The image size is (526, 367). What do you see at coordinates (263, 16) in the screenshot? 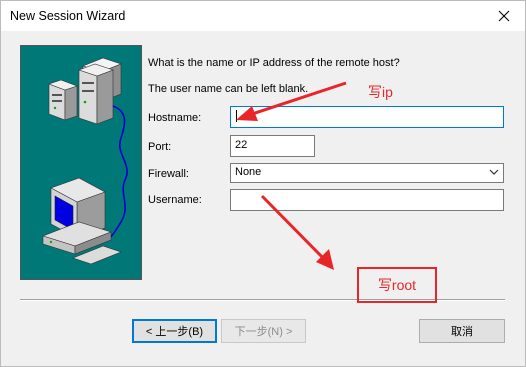
I see `title-bar: New Session Wizard` at bounding box center [263, 16].